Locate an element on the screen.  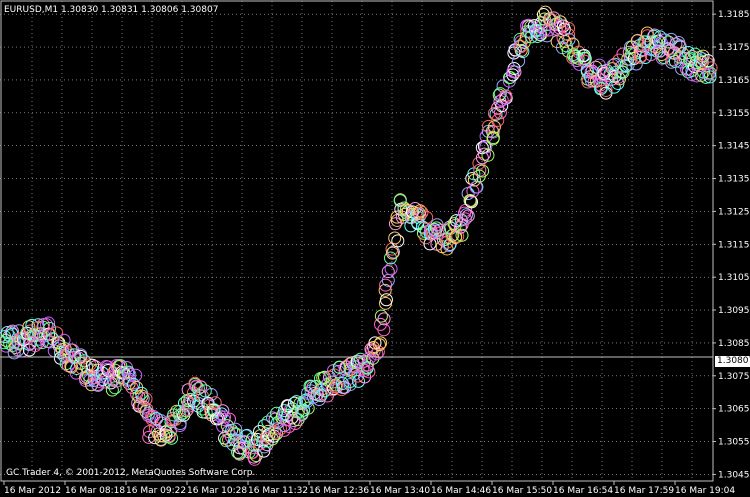
time-tick-label: 16 Mar 13:40 is located at coordinates (400, 491).